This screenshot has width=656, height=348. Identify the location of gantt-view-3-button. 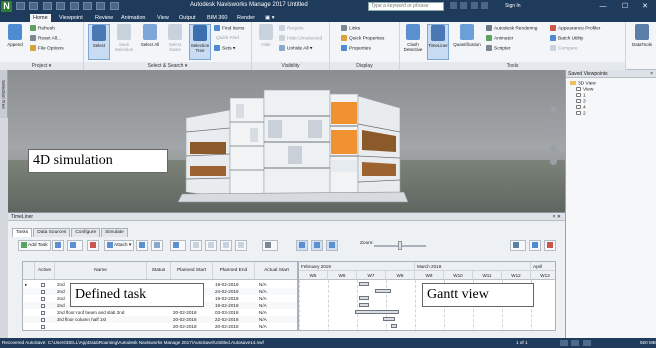
(332, 245).